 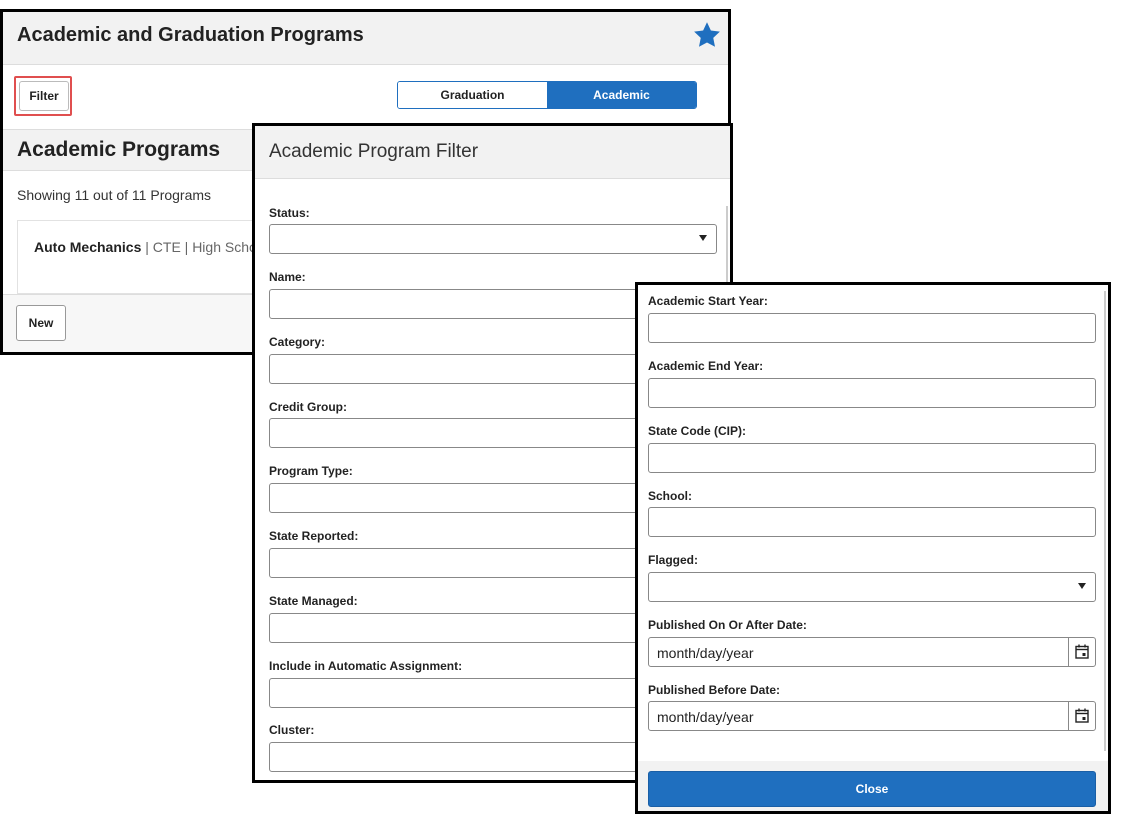 What do you see at coordinates (707, 35) in the screenshot?
I see `star-icon` at bounding box center [707, 35].